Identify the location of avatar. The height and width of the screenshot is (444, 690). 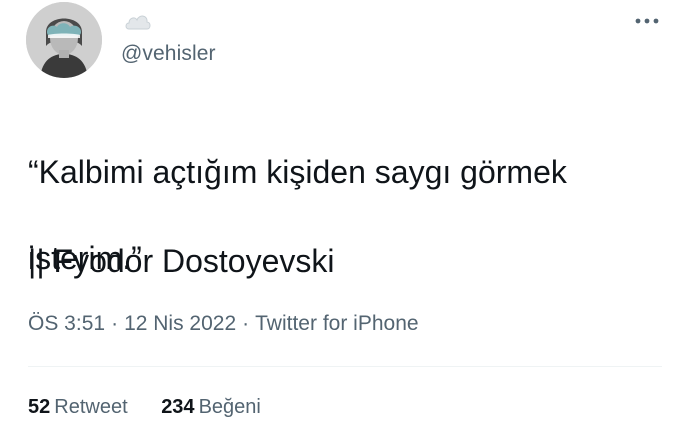
(64, 40).